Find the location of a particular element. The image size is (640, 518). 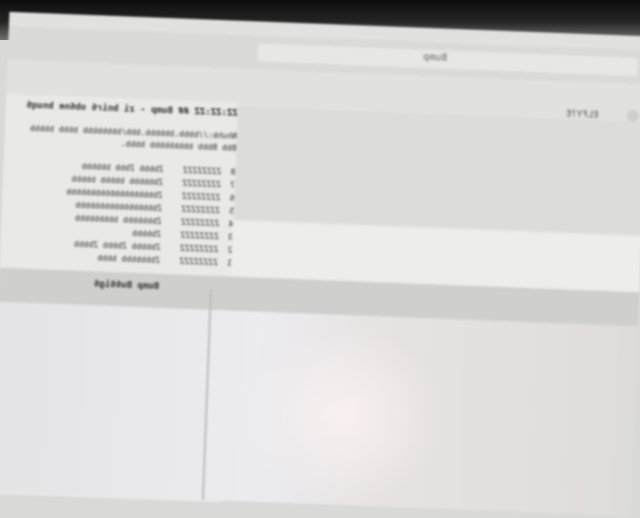

screen-glare is located at coordinates (344, 415).